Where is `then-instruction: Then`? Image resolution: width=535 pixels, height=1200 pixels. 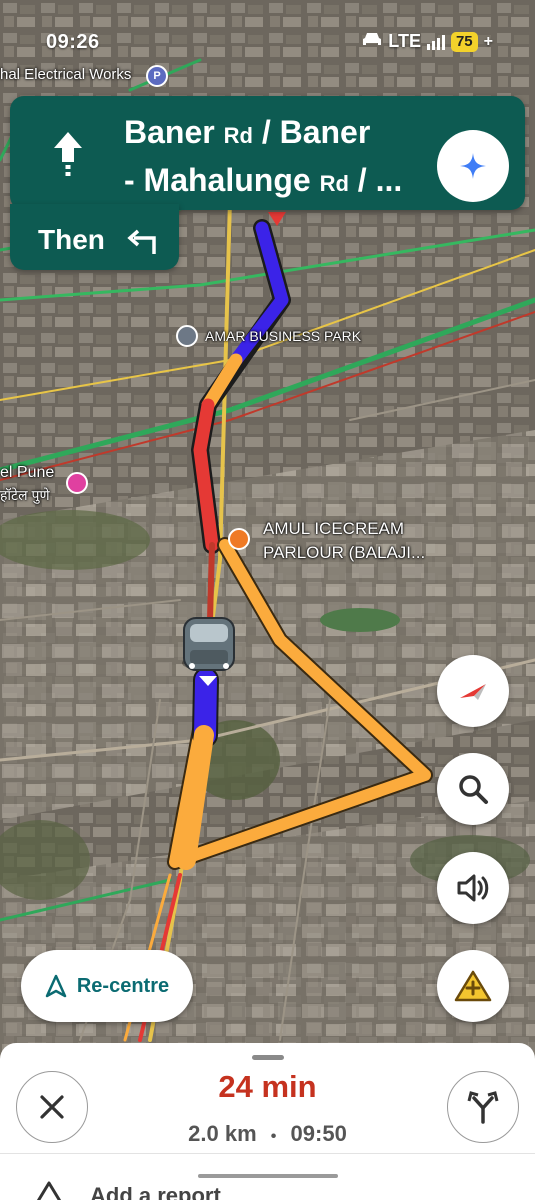 then-instruction: Then is located at coordinates (94, 237).